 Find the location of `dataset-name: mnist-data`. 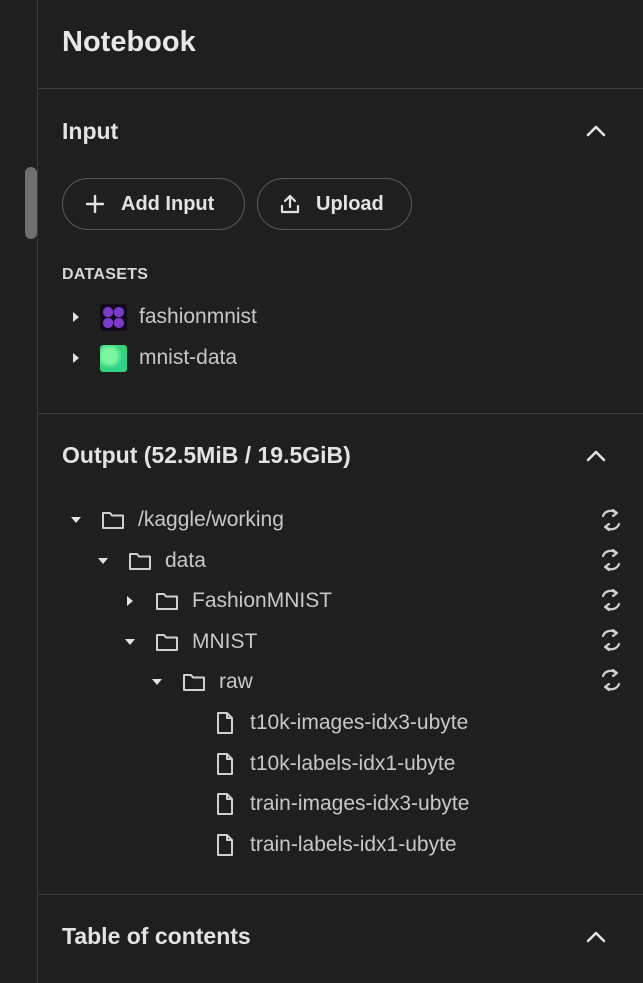

dataset-name: mnist-data is located at coordinates (188, 357).